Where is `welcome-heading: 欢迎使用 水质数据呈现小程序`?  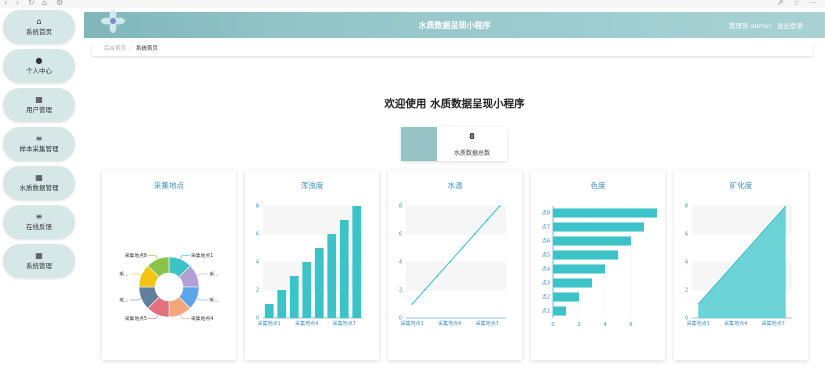
welcome-heading: 欢迎使用 水质数据呈现小程序 is located at coordinates (454, 104).